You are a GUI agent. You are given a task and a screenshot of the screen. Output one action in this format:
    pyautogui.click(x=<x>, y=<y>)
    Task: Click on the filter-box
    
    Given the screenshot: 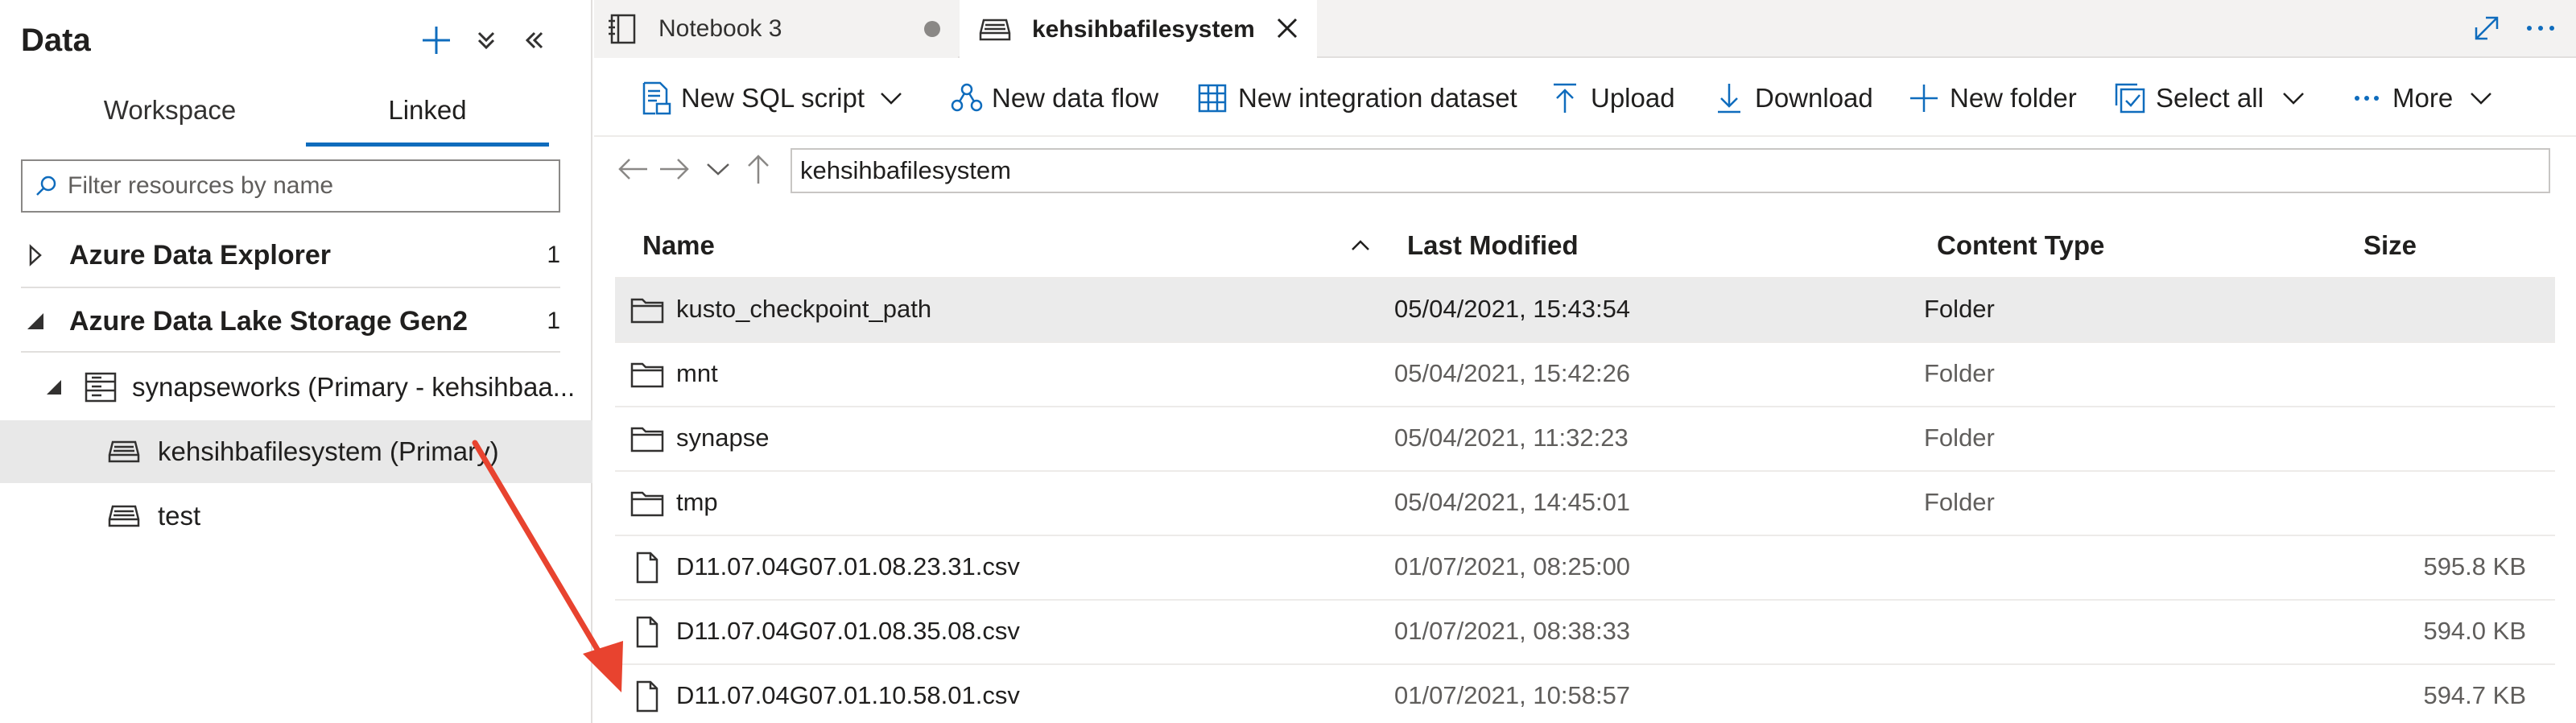 What is the action you would take?
    pyautogui.click(x=290, y=186)
    